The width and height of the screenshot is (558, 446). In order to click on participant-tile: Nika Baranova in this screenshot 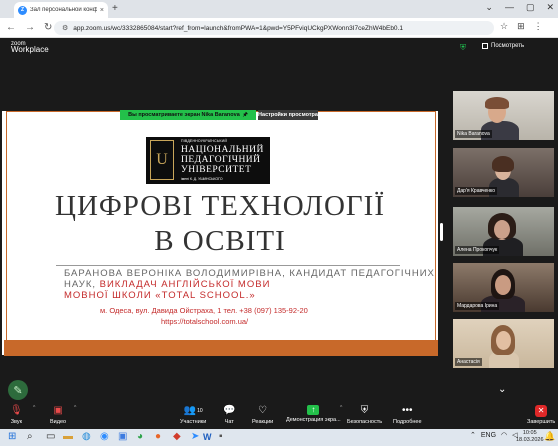, I will do `click(503, 115)`.